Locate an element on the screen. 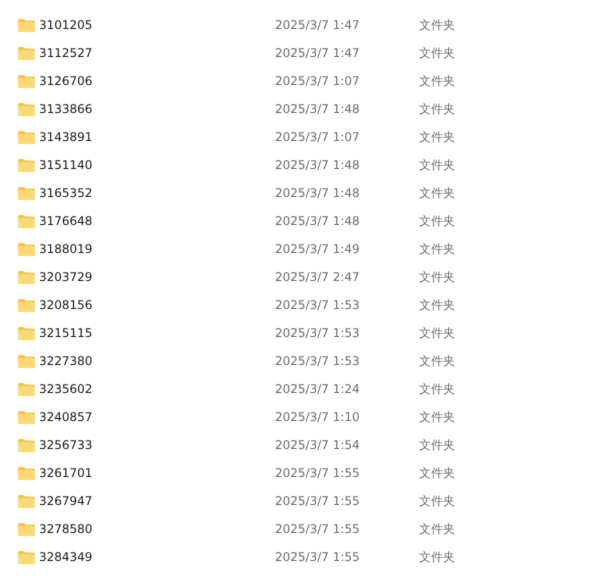  file-name: 3240857 is located at coordinates (155, 417).